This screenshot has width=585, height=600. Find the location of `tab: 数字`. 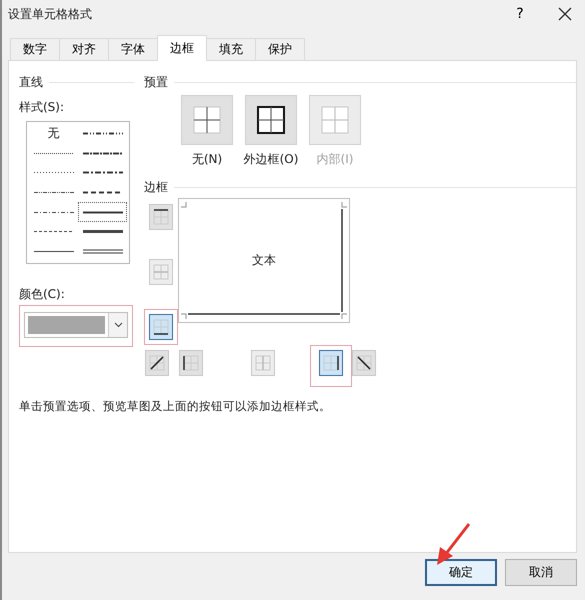

tab: 数字 is located at coordinates (35, 49).